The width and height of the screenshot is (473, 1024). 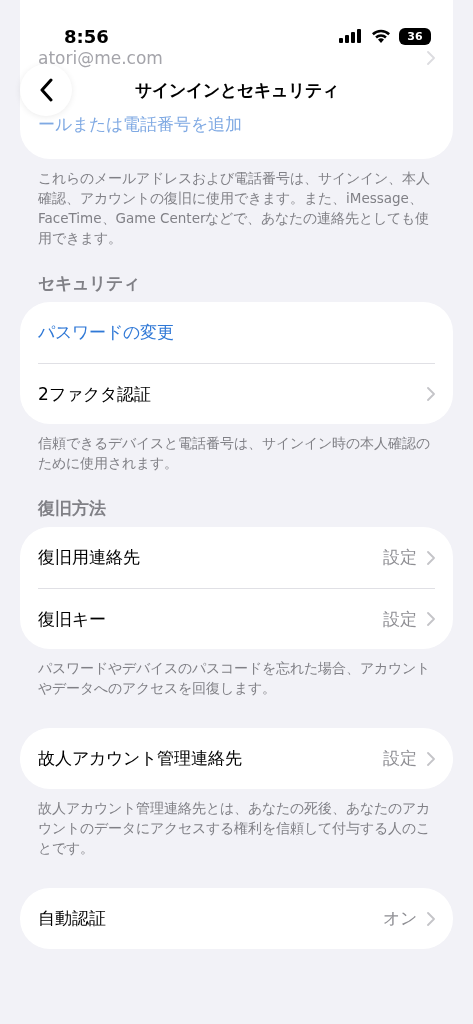 What do you see at coordinates (86, 36) in the screenshot?
I see `status-time: 8:56` at bounding box center [86, 36].